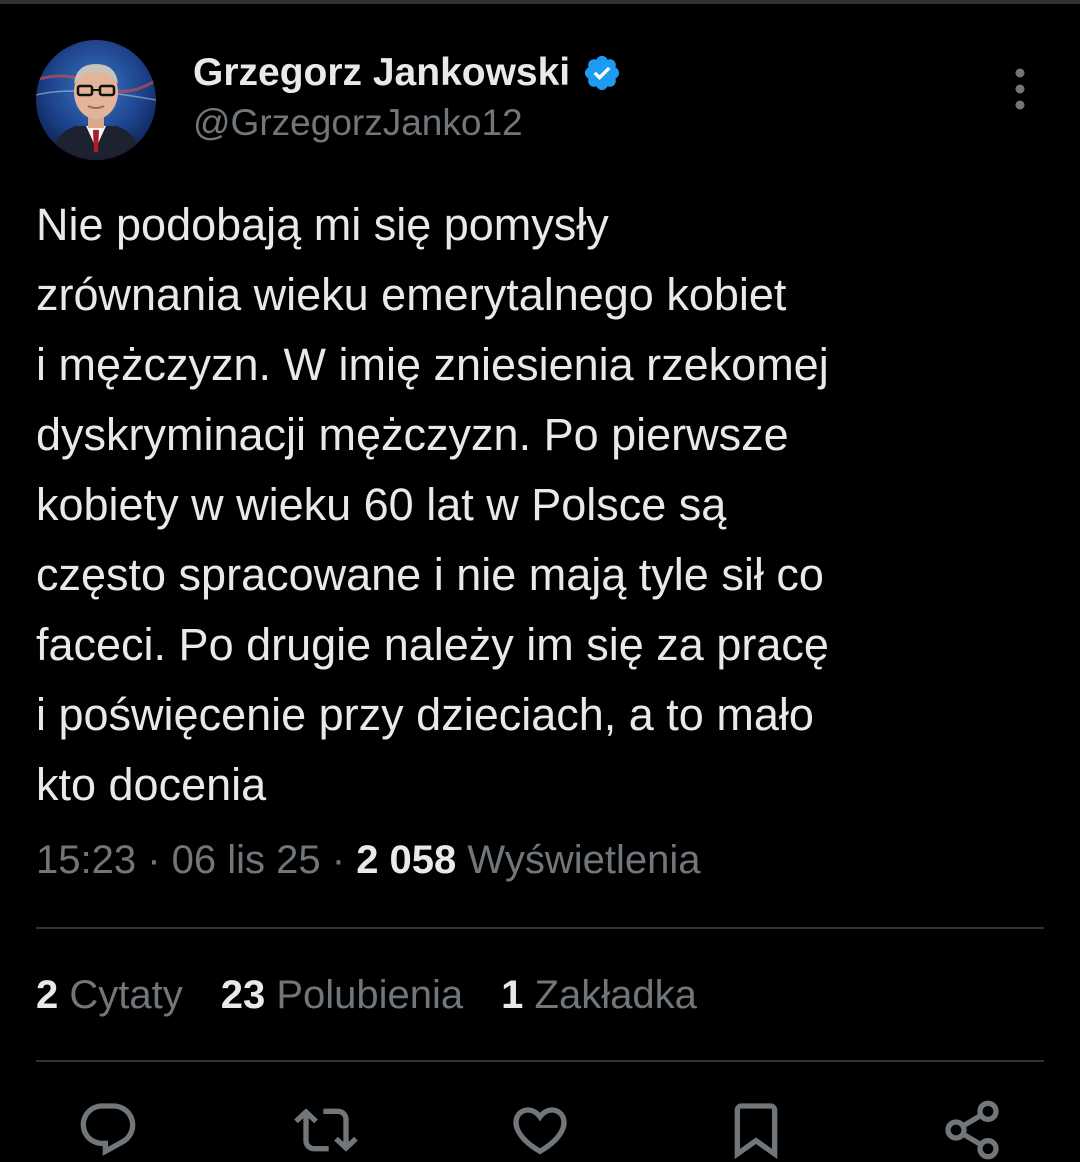 Image resolution: width=1080 pixels, height=1162 pixels. Describe the element at coordinates (602, 73) in the screenshot. I see `verified-badge-icon` at that location.